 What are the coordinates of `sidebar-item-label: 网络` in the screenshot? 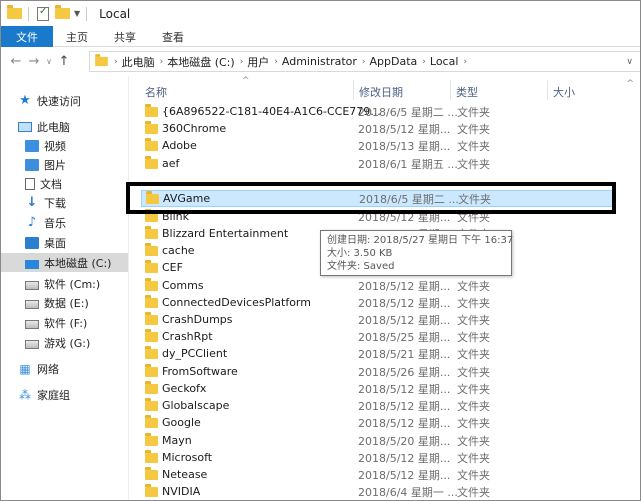 It's located at (48, 369).